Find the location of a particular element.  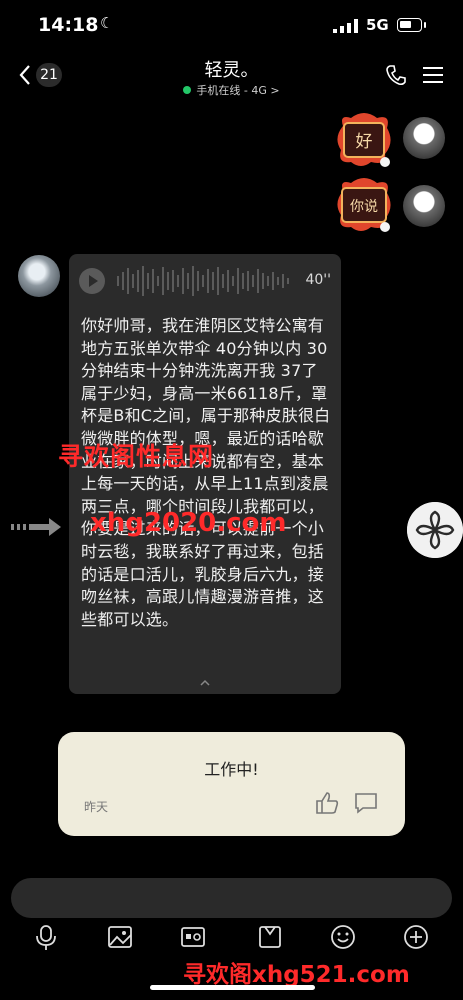

phone-icon is located at coordinates (396, 75).